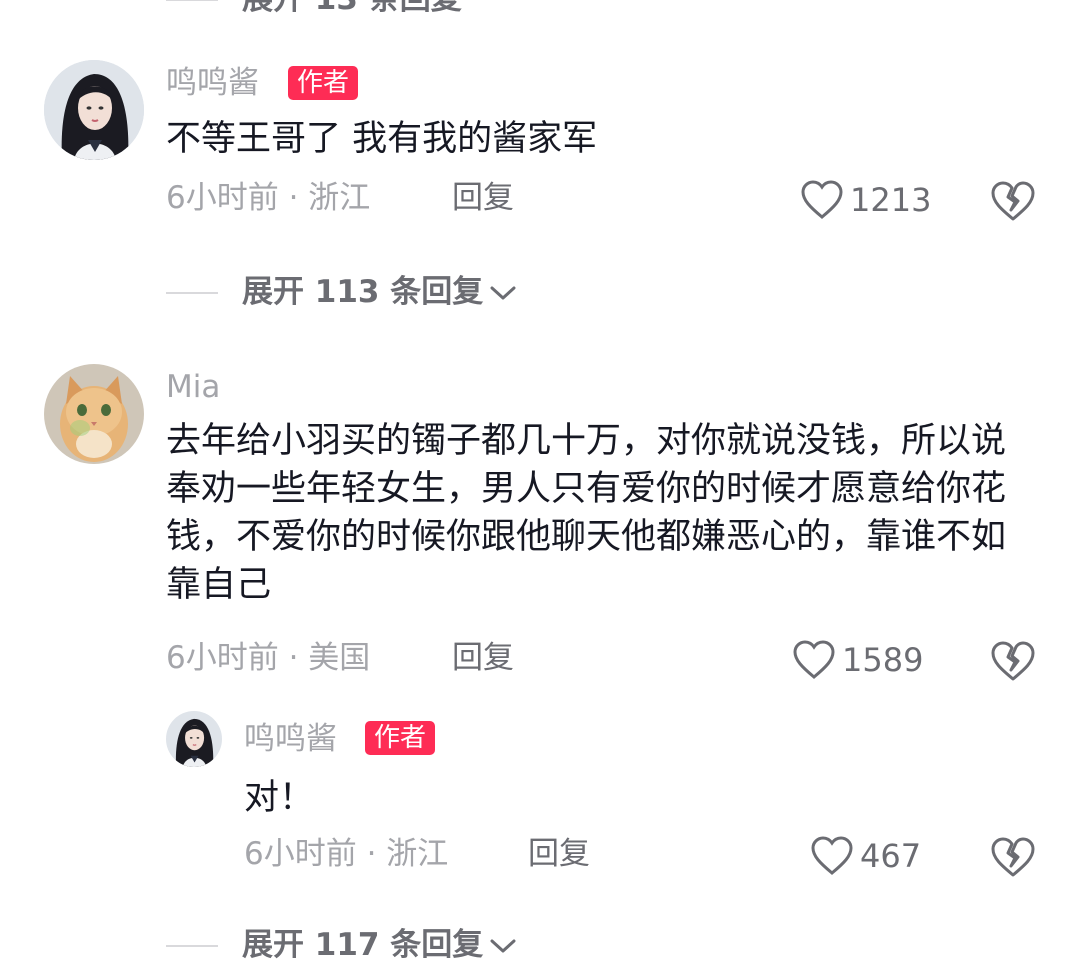  I want to click on expand-replies-label: 展开 117 条回复, so click(363, 945).